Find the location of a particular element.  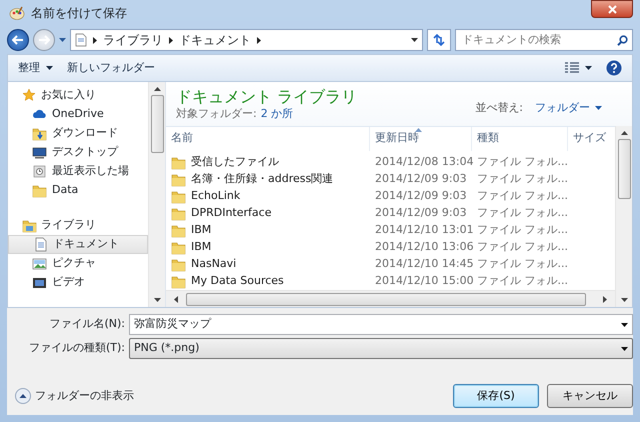

sidebar-item: ビデオ is located at coordinates (78, 282).